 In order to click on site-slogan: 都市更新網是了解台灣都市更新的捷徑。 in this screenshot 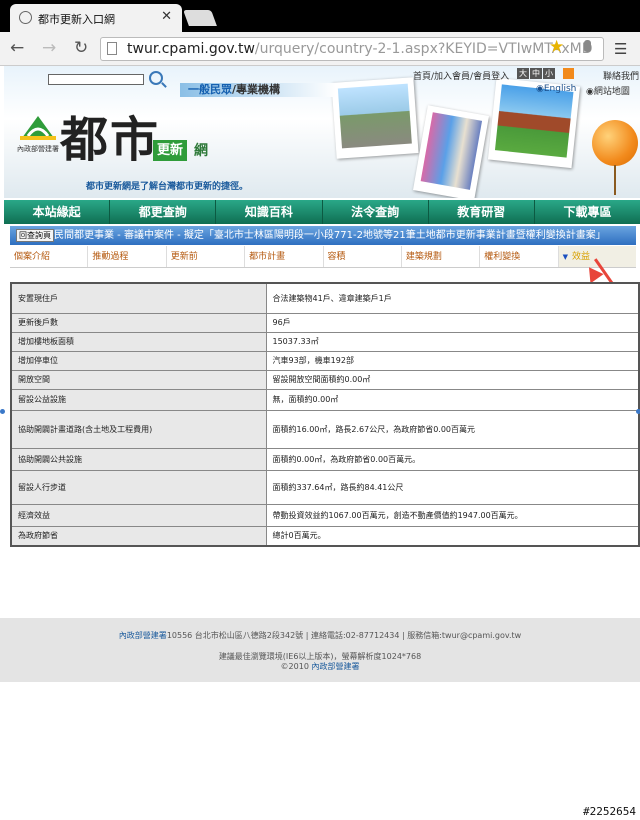, I will do `click(167, 187)`.